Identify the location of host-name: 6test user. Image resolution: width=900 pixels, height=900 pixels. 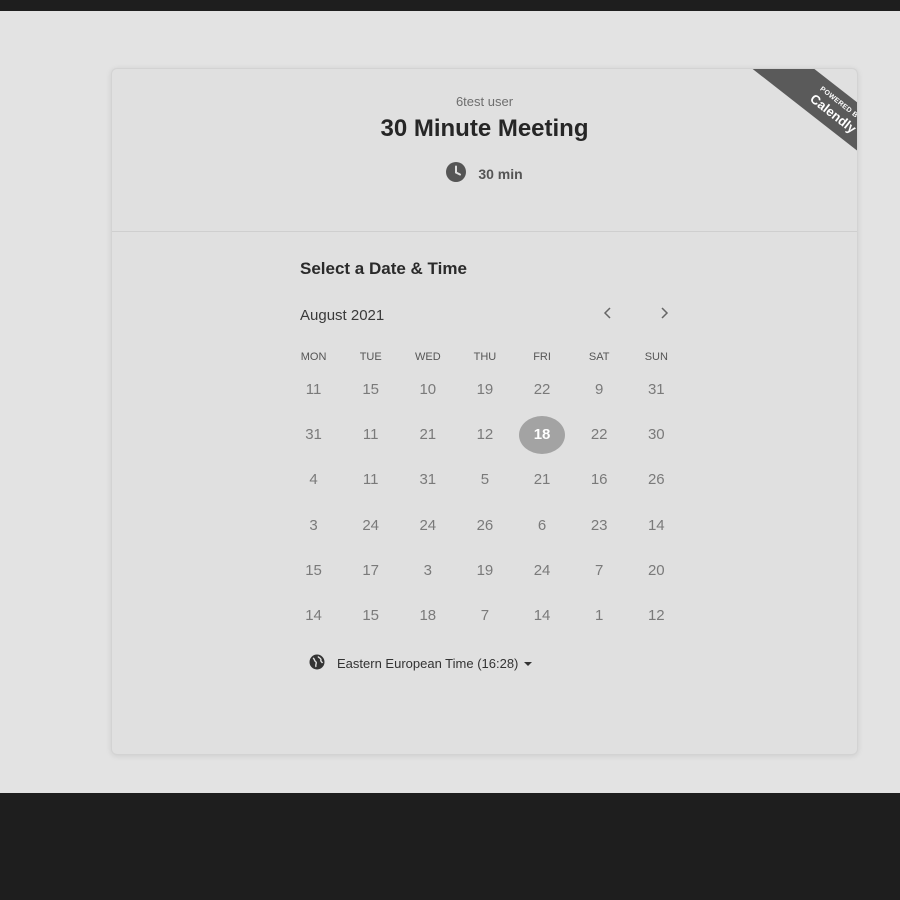
(484, 101).